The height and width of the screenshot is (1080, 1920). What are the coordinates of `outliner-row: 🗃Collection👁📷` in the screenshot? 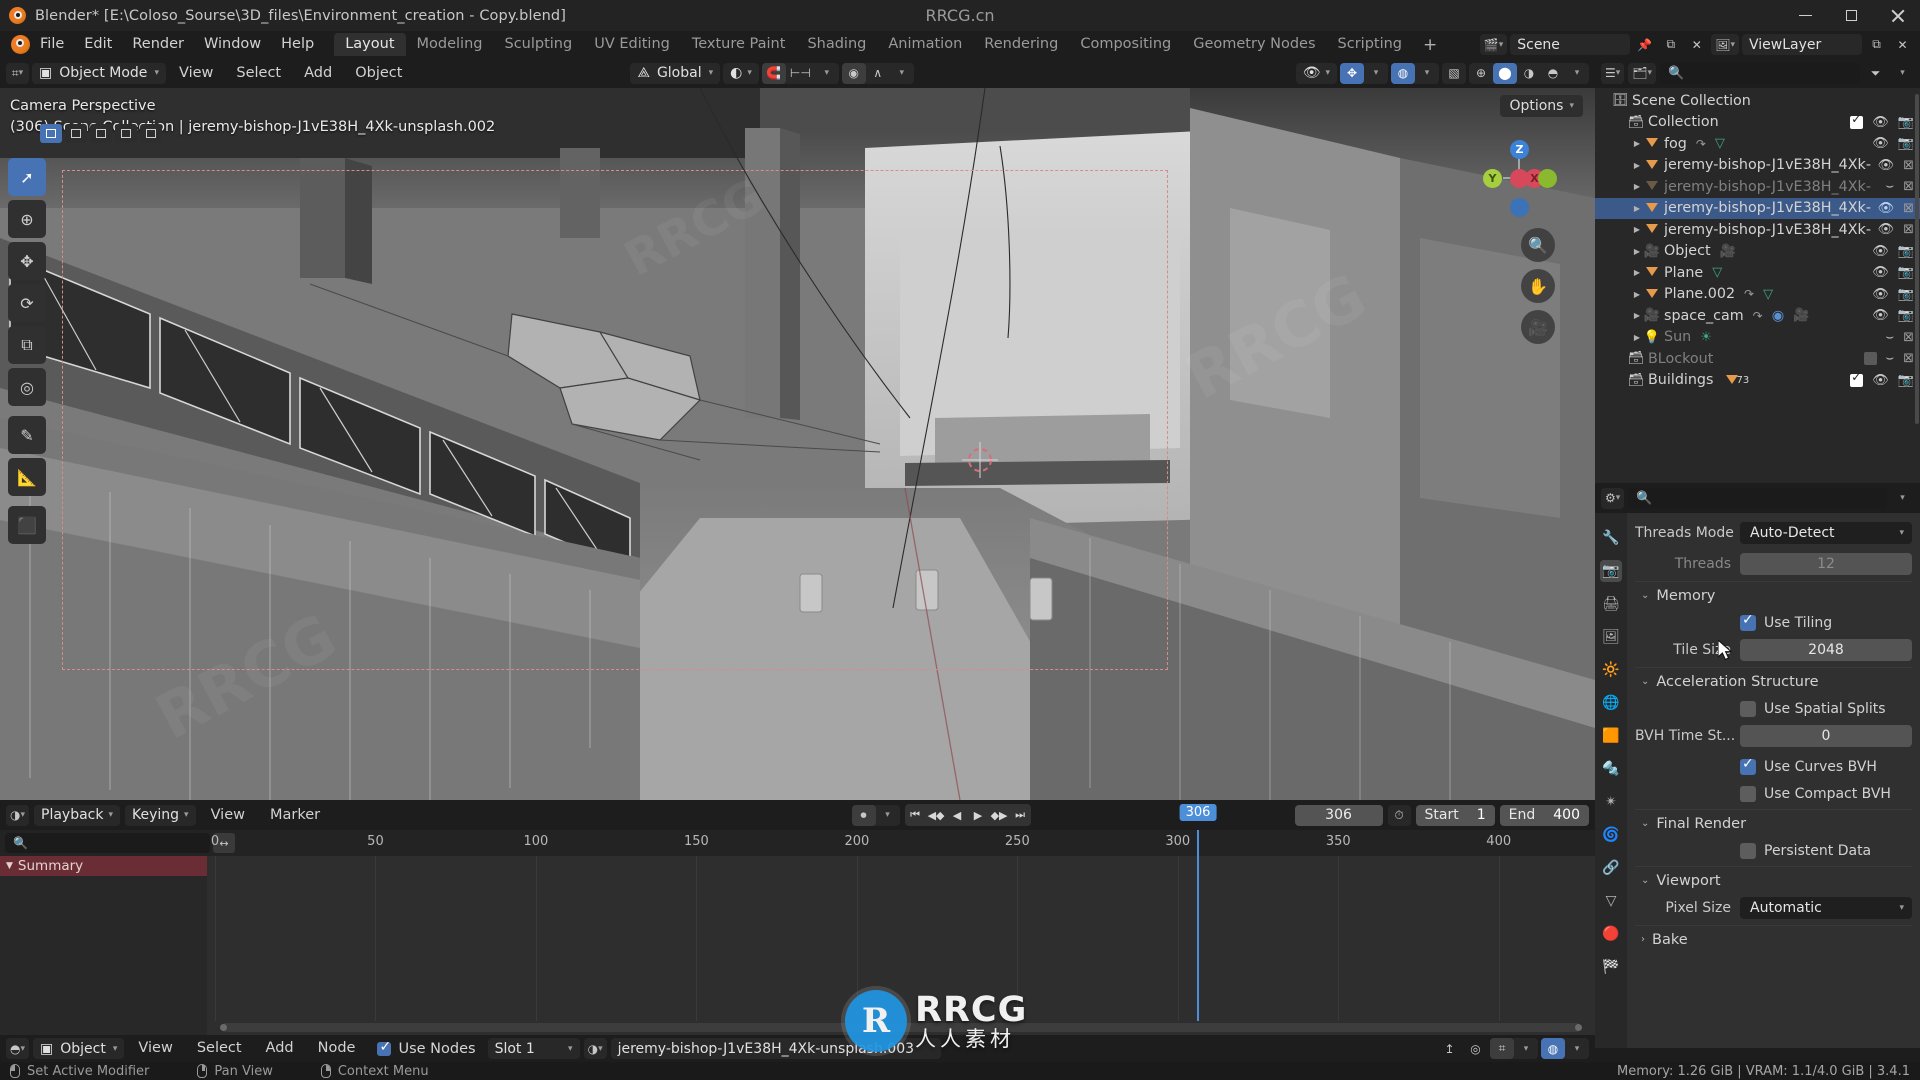 It's located at (1757, 123).